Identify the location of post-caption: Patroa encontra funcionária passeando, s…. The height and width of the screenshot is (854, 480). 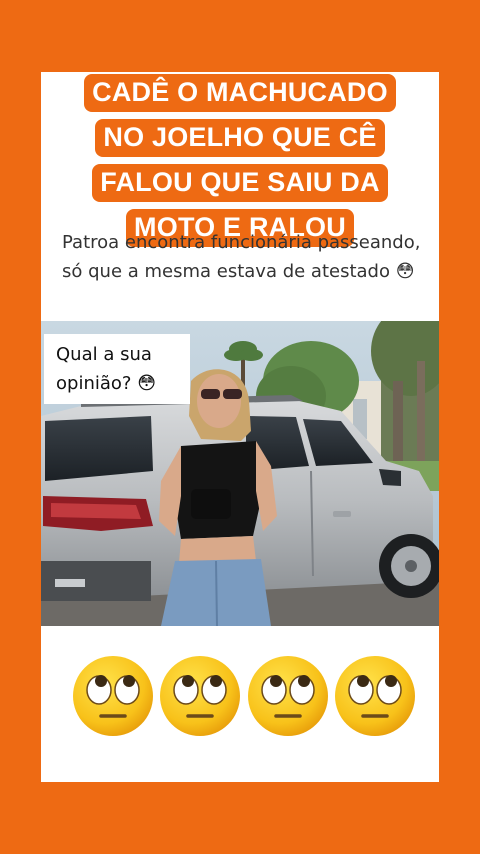
(244, 257).